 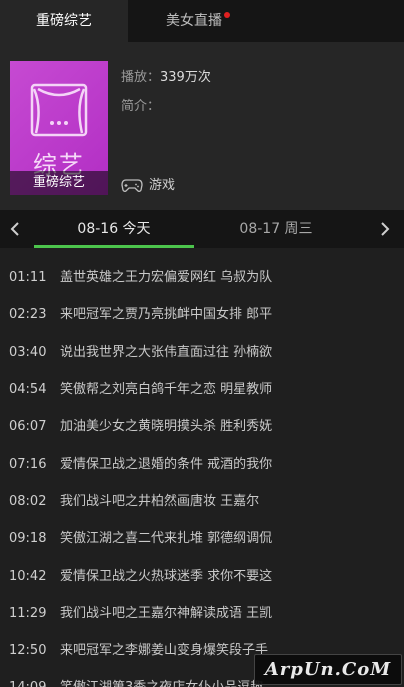 I want to click on list-item: 04:54 笑傲帮之刘亮白鸽千年之恋 明星教师, so click(x=202, y=389).